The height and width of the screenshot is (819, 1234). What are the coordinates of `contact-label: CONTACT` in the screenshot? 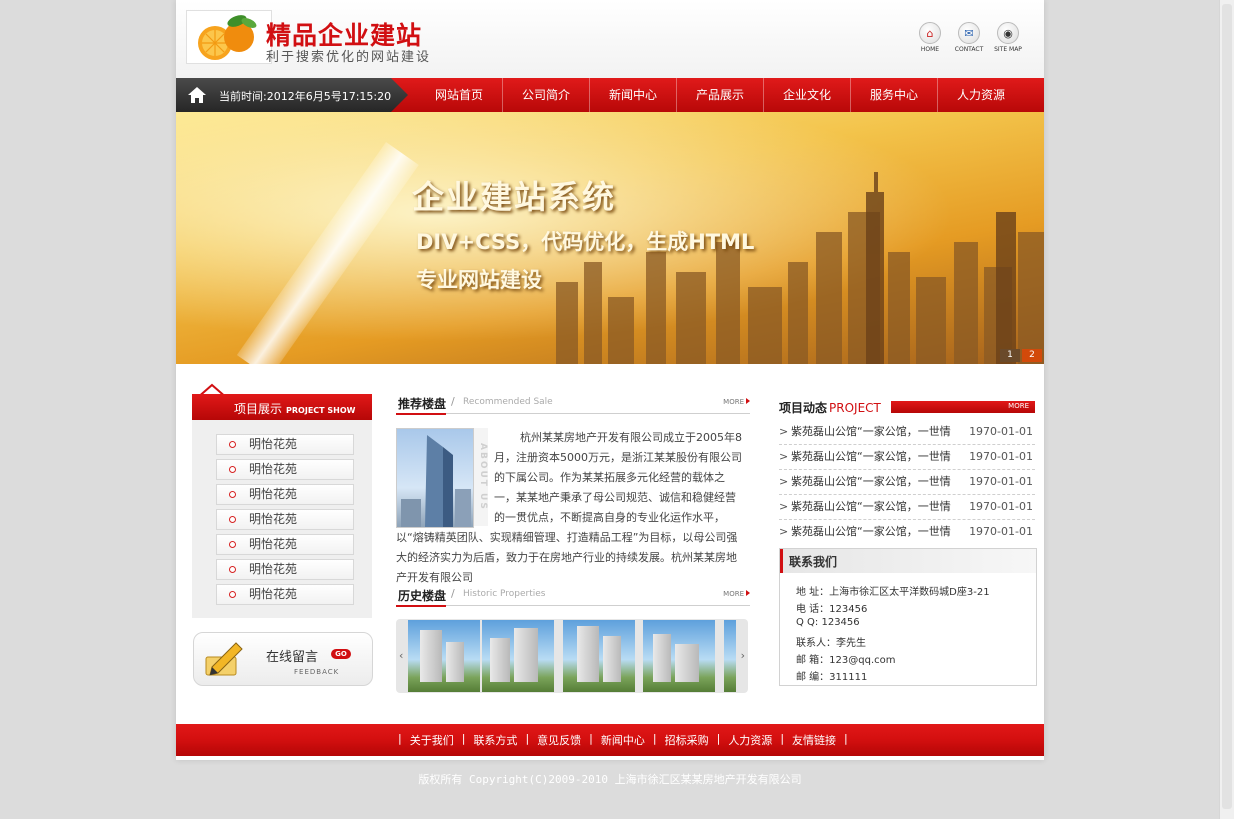 It's located at (969, 49).